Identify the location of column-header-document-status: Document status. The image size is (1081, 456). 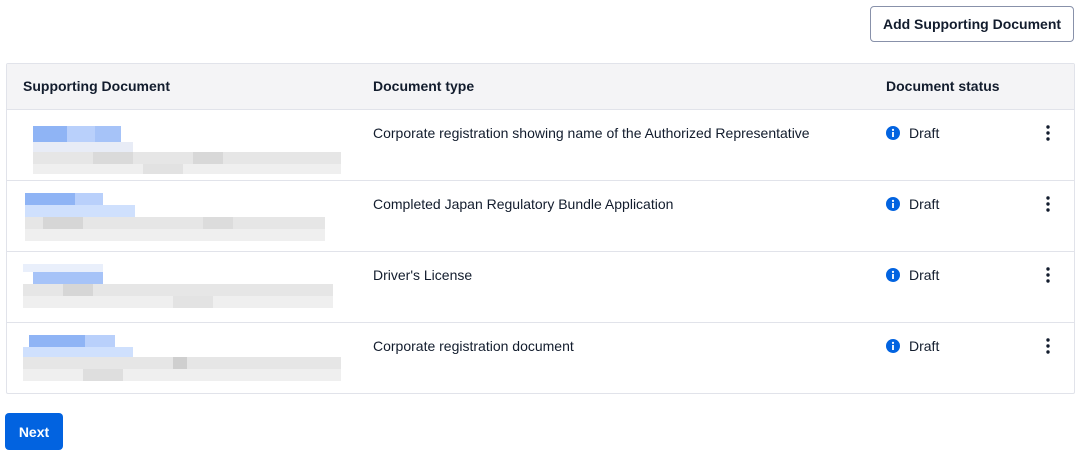
(943, 86).